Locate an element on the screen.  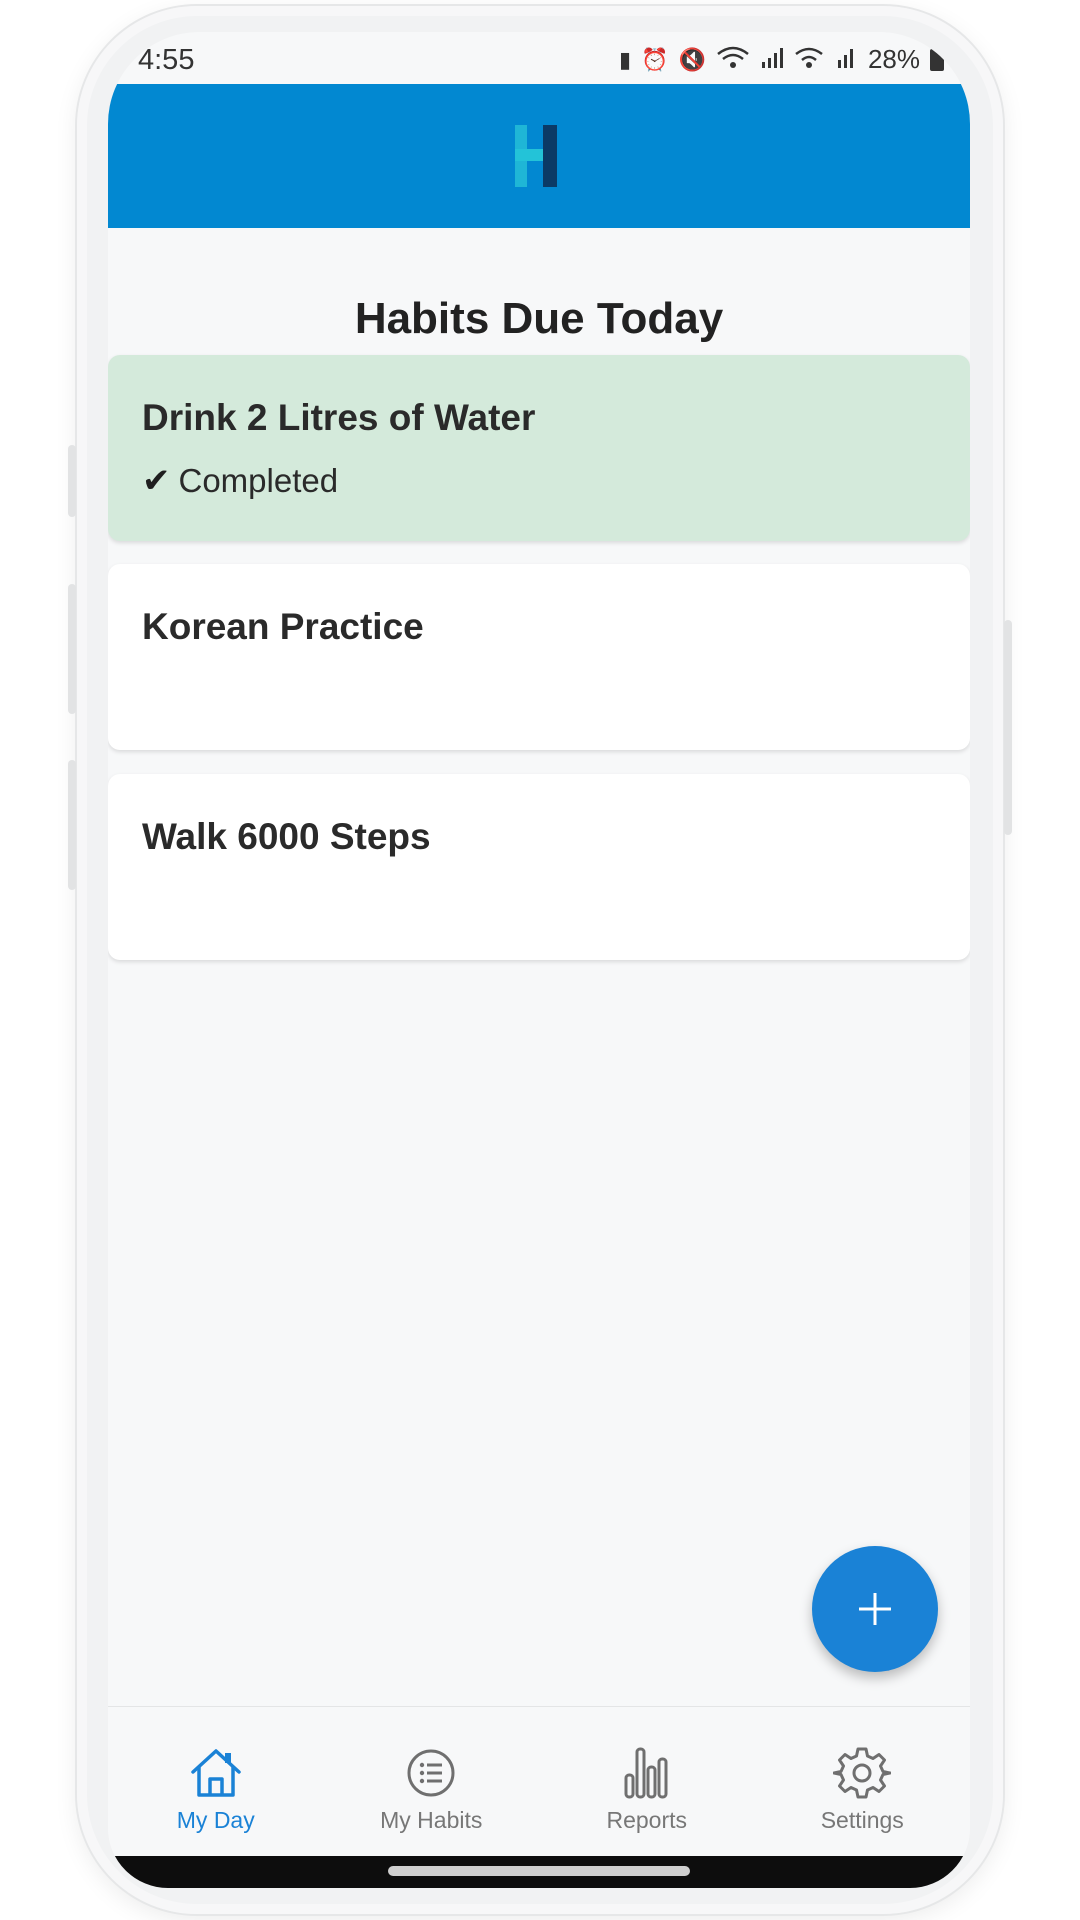
habit-status-label: Completed is located at coordinates (258, 480).